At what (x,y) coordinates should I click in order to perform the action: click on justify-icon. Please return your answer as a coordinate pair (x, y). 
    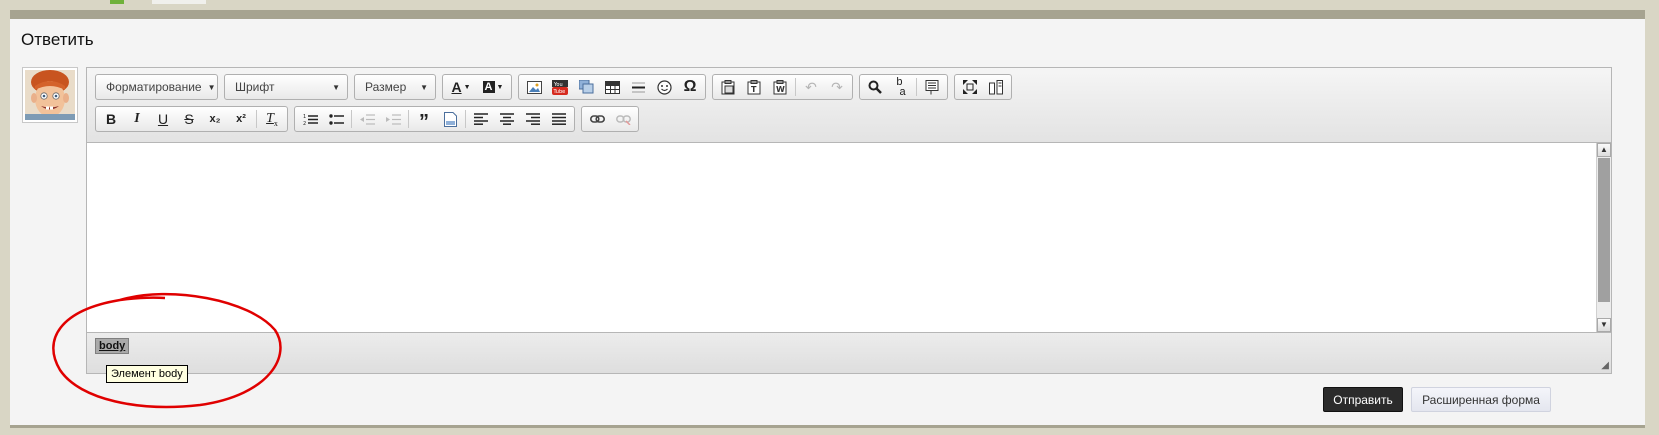
    Looking at the image, I should click on (559, 119).